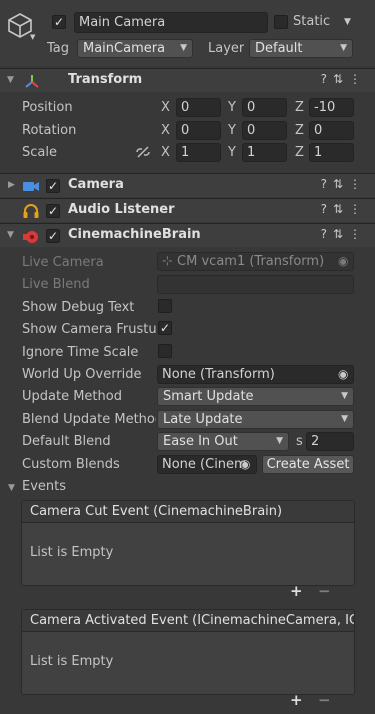 Image resolution: width=375 pixels, height=714 pixels. Describe the element at coordinates (330, 441) in the screenshot. I see `default-blend-time-field: 2` at that location.